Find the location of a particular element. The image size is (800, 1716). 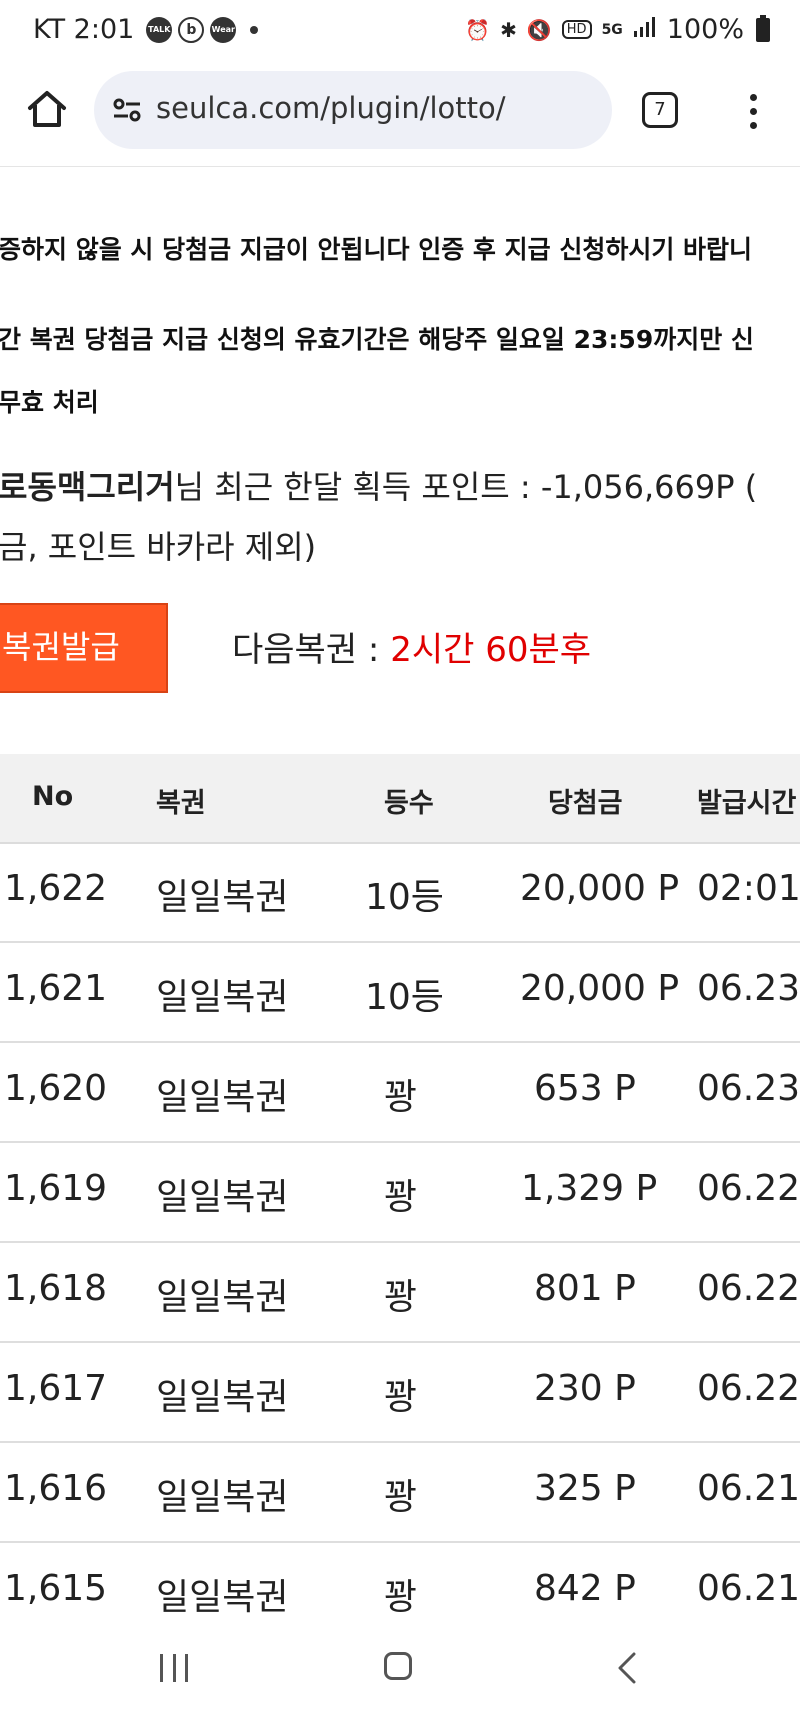

table-row: 1,618 일일복권 꽝 801 P 06.22 is located at coordinates (400, 1292).